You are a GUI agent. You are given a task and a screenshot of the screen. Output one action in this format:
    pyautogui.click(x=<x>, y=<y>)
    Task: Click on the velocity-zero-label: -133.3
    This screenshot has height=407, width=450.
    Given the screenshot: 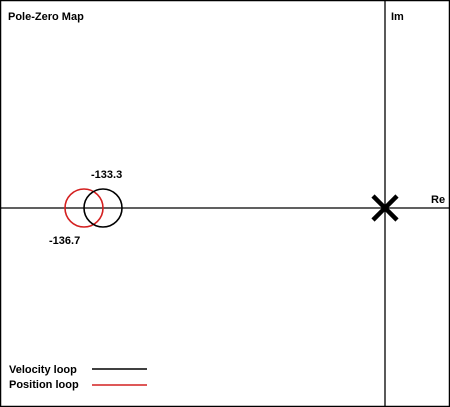 What is the action you would take?
    pyautogui.click(x=106, y=175)
    